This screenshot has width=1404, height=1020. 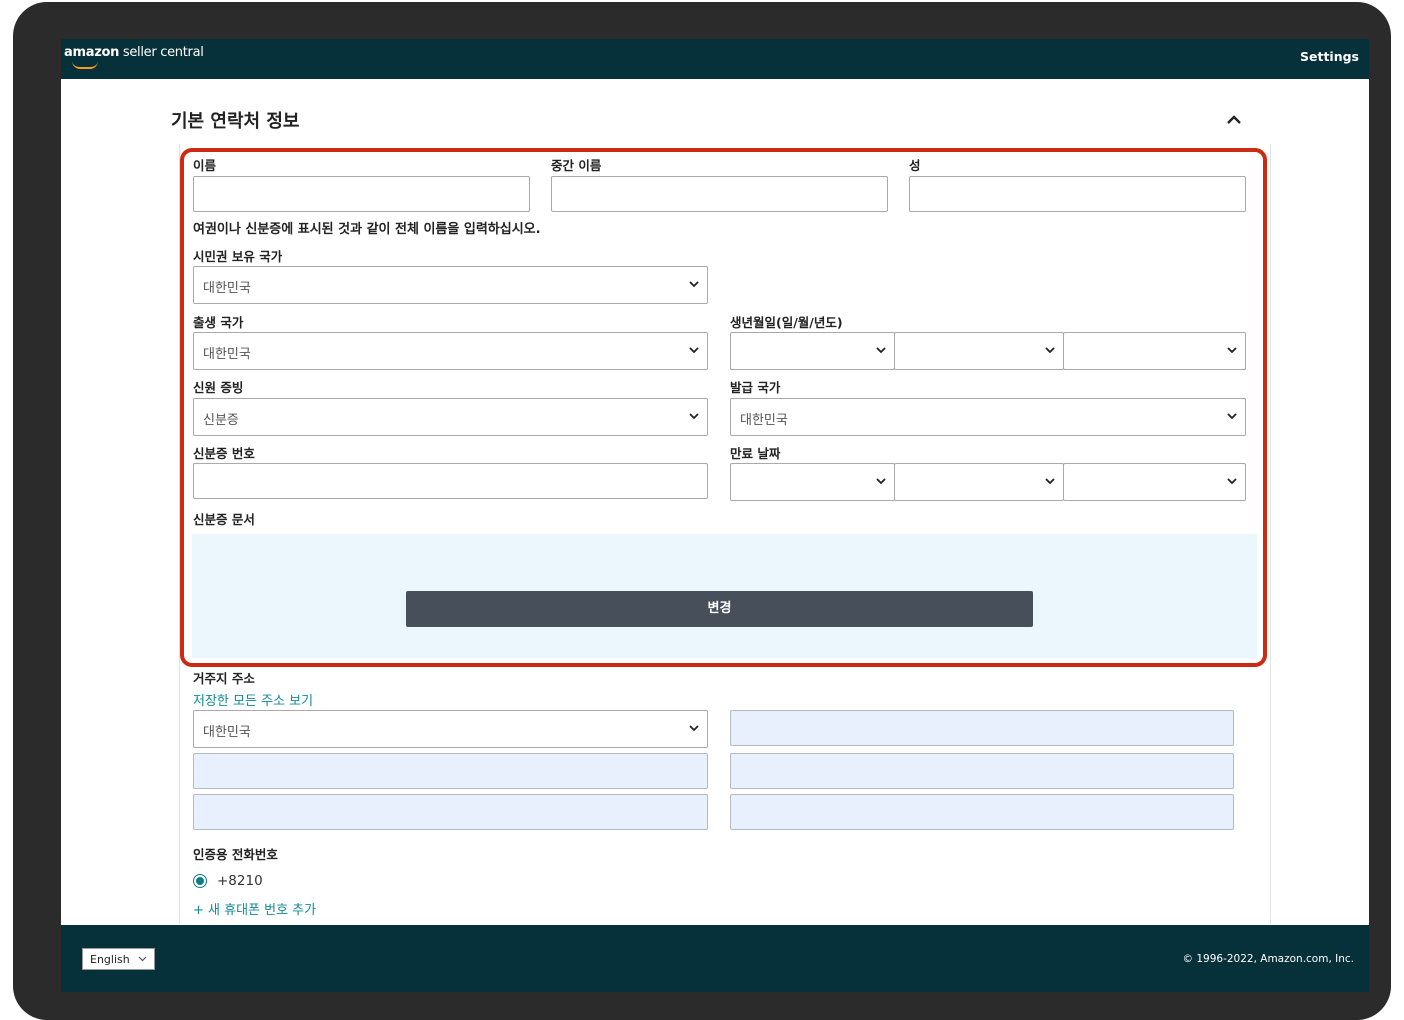 What do you see at coordinates (450, 771) in the screenshot?
I see `address-line-2-input` at bounding box center [450, 771].